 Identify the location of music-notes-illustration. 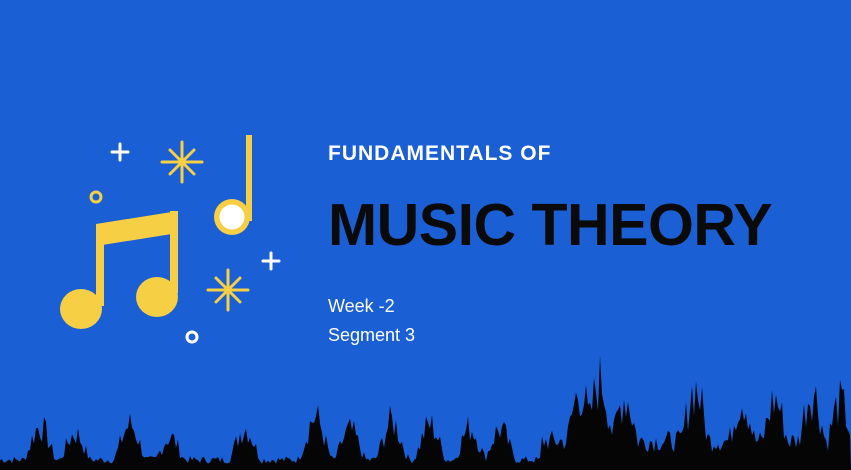
(170, 239).